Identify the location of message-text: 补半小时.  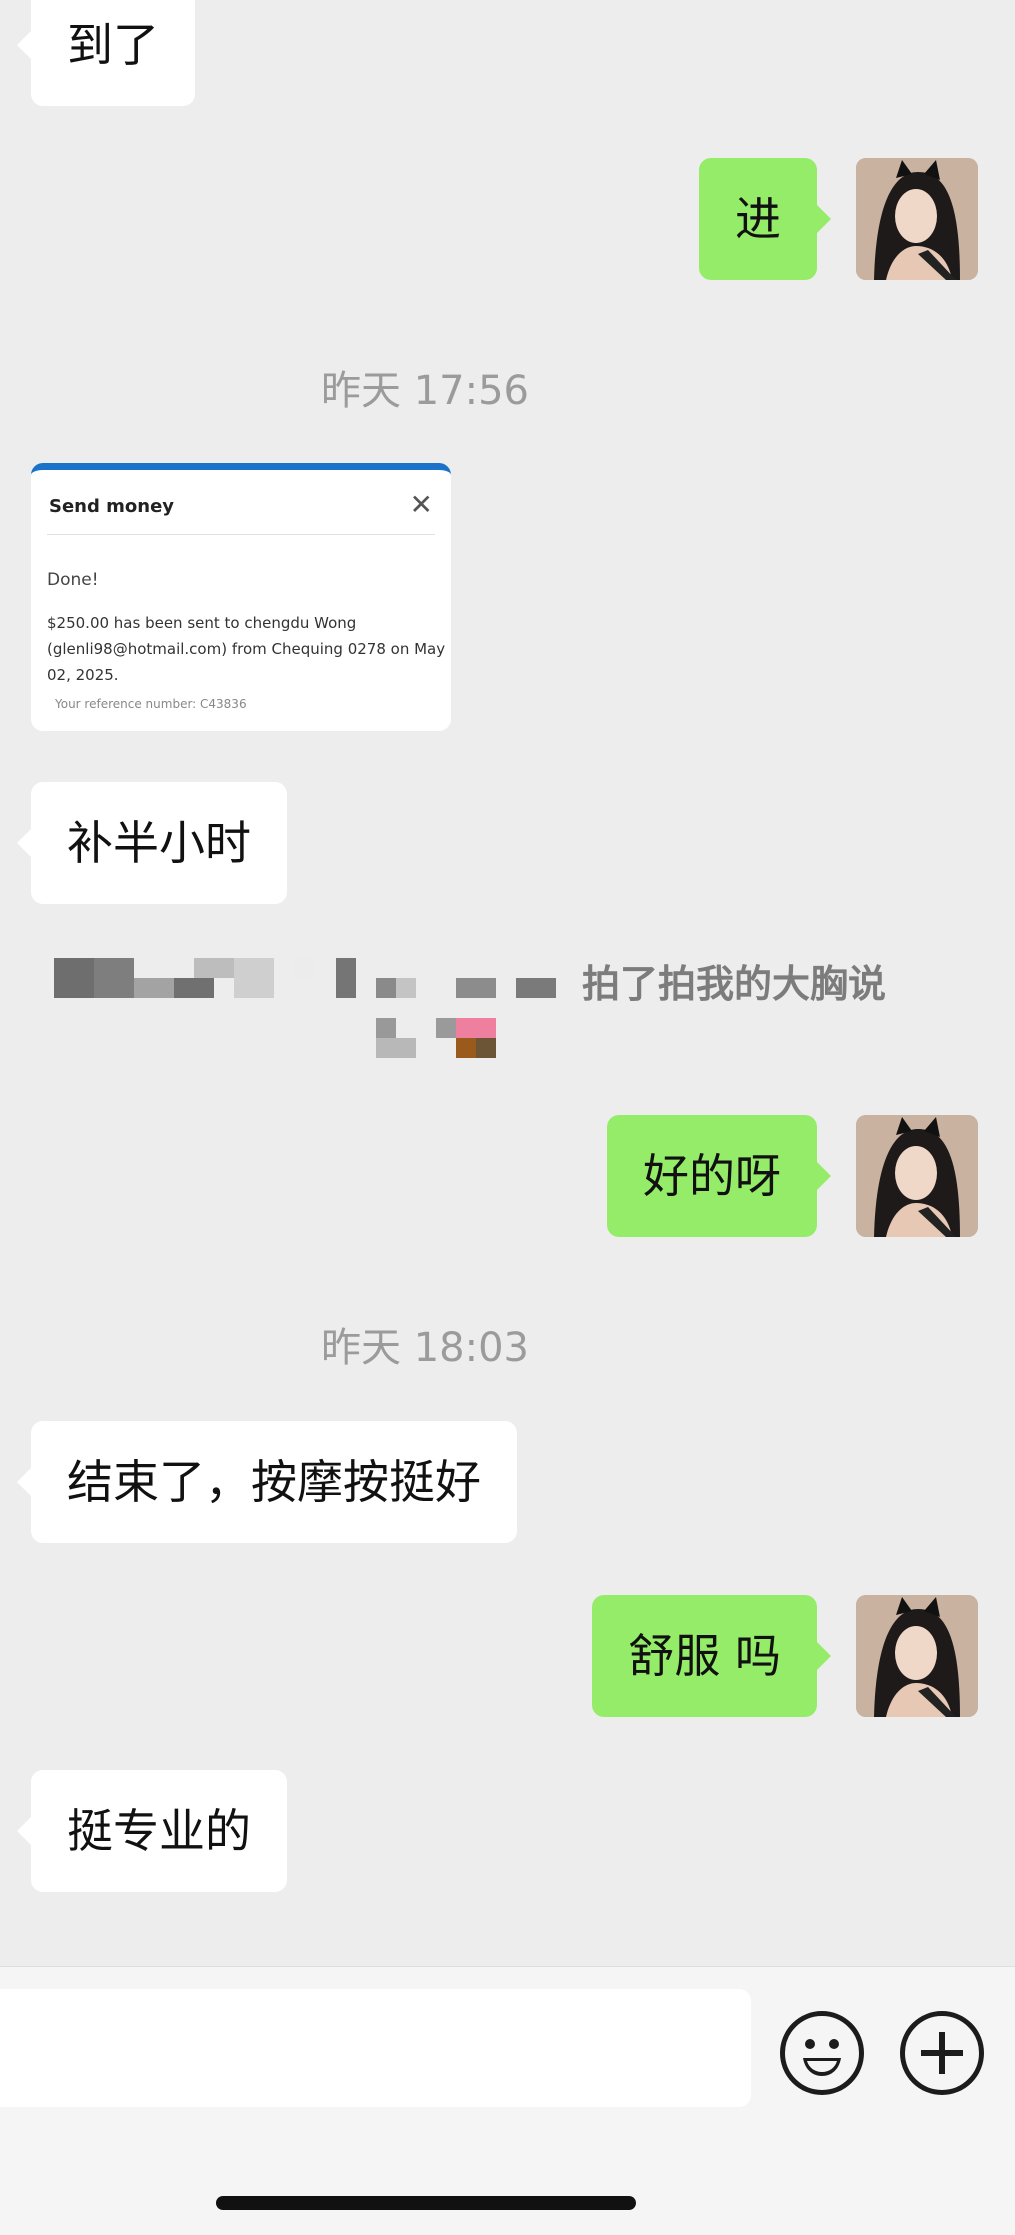
(159, 843).